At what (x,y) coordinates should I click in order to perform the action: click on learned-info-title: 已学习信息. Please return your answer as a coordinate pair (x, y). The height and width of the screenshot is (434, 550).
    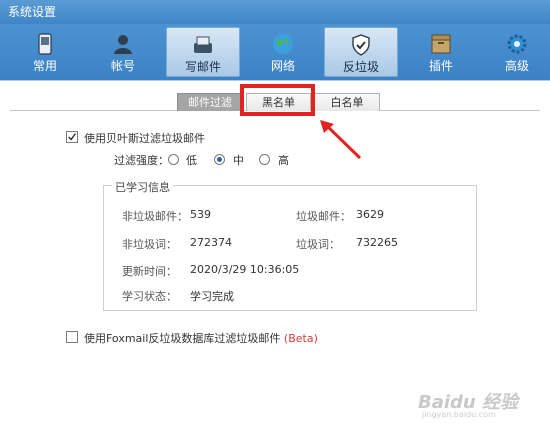
    Looking at the image, I should click on (142, 187).